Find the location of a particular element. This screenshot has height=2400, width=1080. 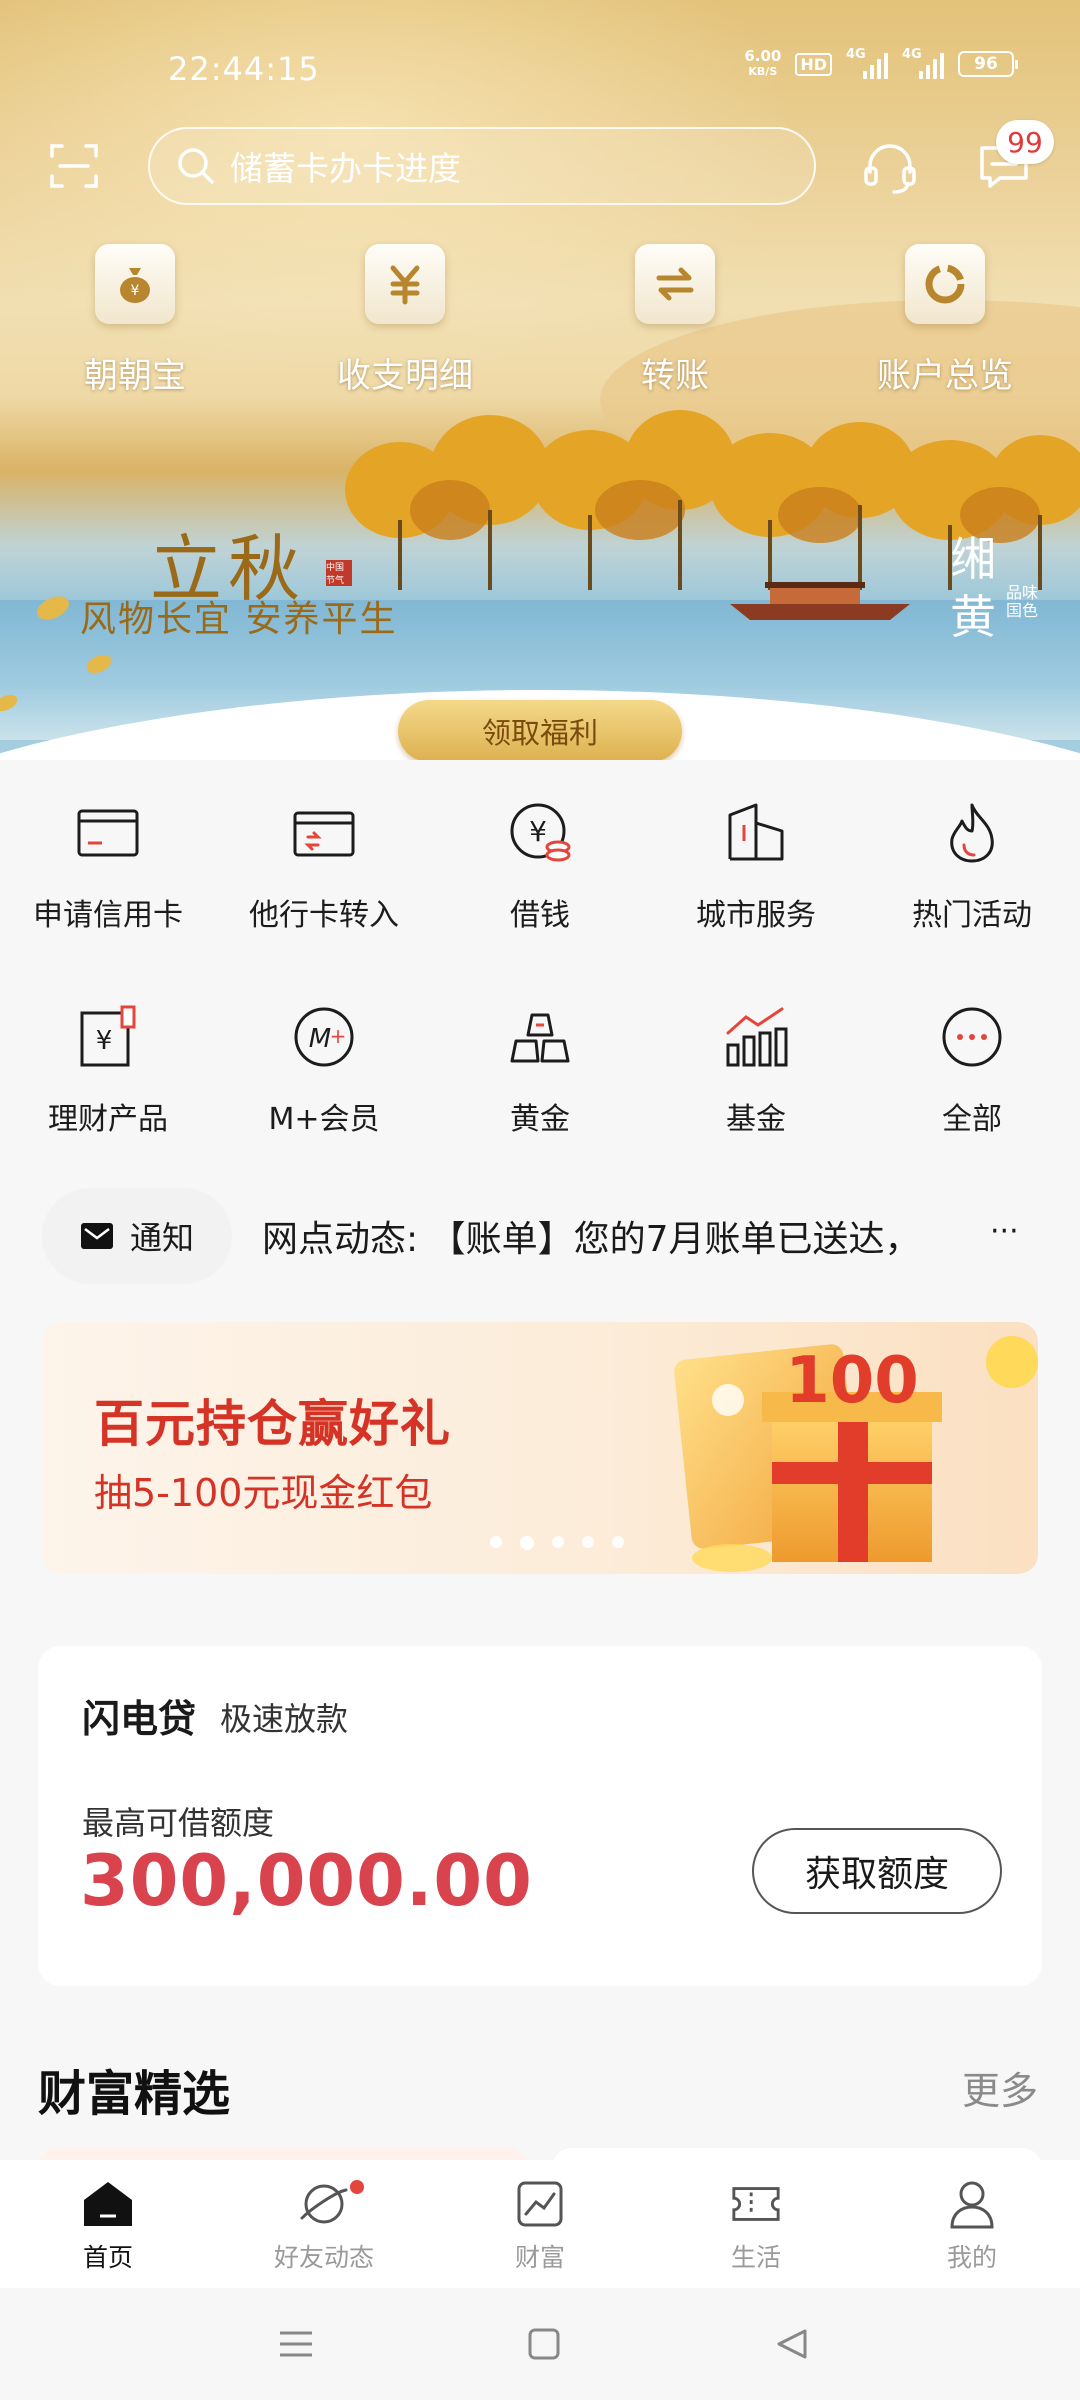

ticket-icon is located at coordinates (756, 2204).